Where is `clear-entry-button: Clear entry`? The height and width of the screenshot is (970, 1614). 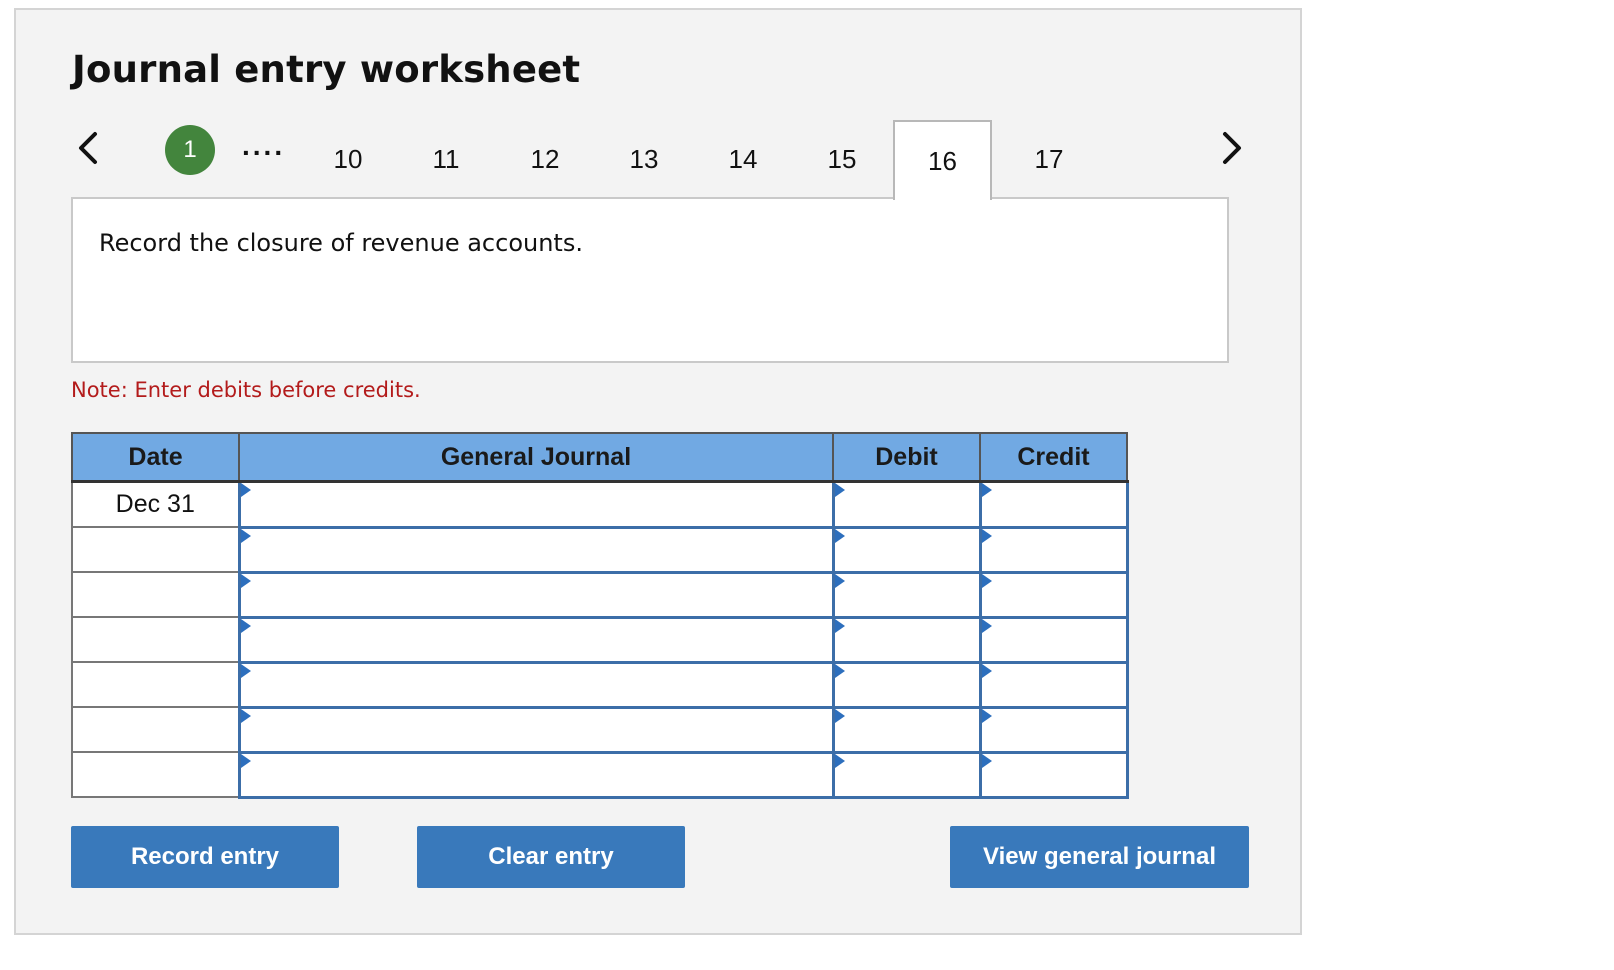 clear-entry-button: Clear entry is located at coordinates (551, 857).